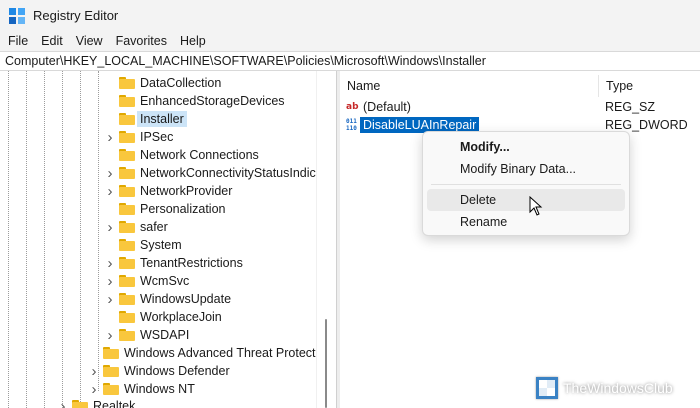 The height and width of the screenshot is (408, 700). I want to click on window-title: Registry Editor, so click(76, 15).